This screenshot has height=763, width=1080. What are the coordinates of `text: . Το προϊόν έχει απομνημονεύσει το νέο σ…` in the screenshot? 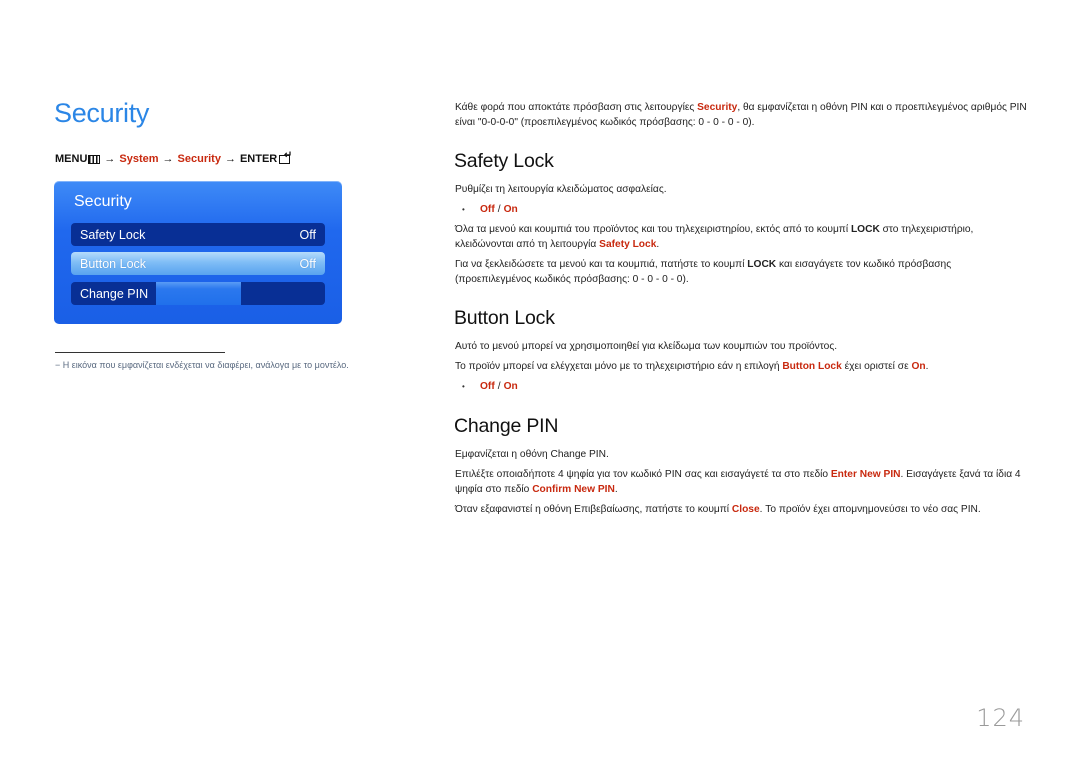 It's located at (870, 509).